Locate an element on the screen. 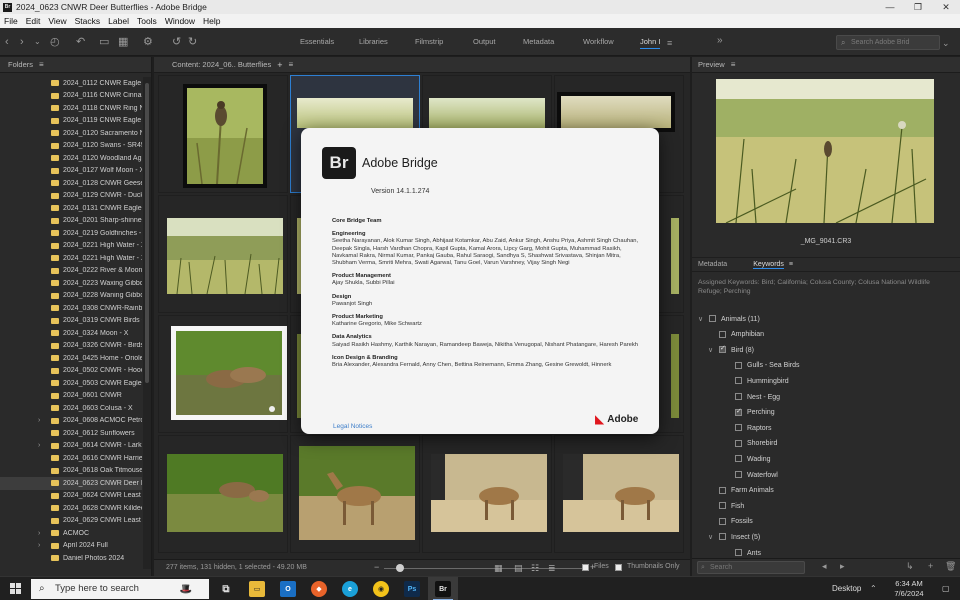 The height and width of the screenshot is (600, 960). bridge-taskbar-icon: Br is located at coordinates (443, 589).